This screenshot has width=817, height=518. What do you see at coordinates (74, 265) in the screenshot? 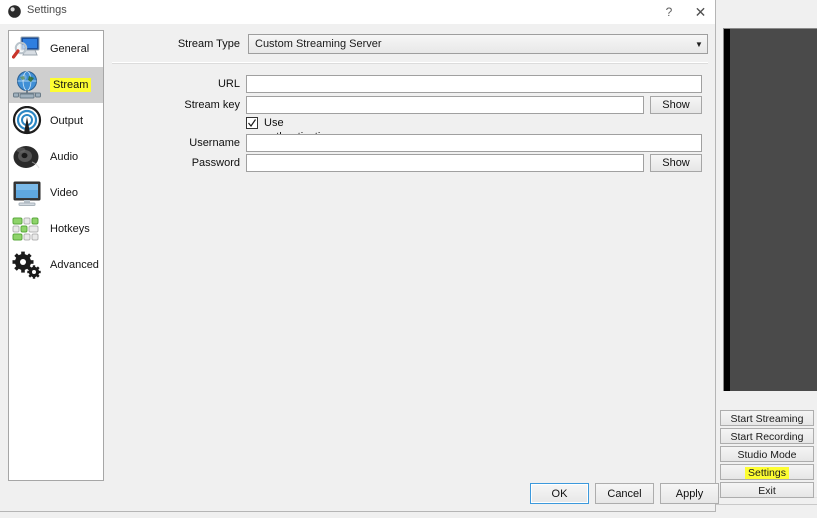
I see `sidebar-item-label: Advanced` at bounding box center [74, 265].